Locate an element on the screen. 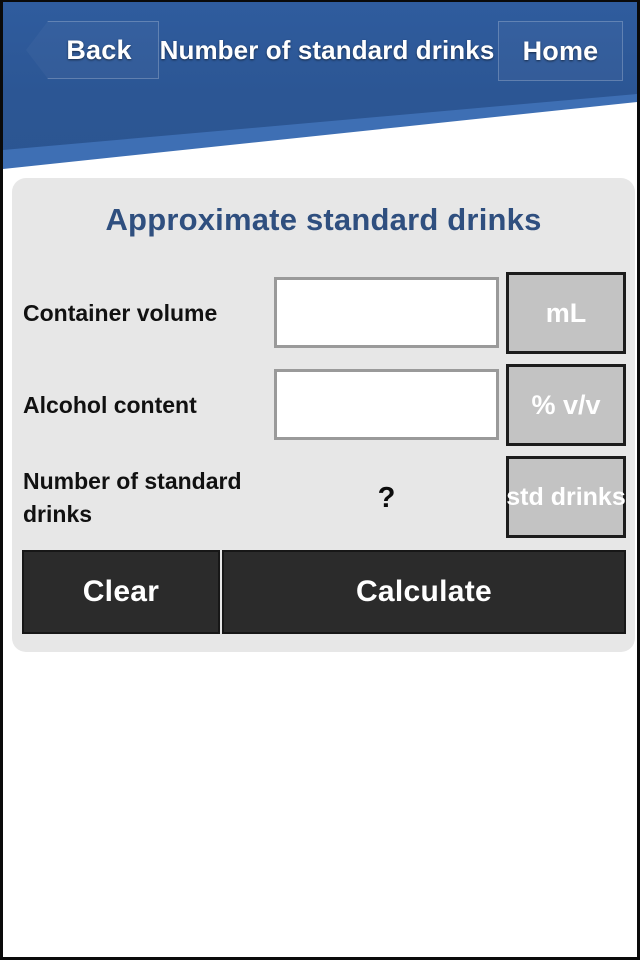 The image size is (640, 960). navigation-bar: Back Number of standard drinks Home is located at coordinates (320, 50).